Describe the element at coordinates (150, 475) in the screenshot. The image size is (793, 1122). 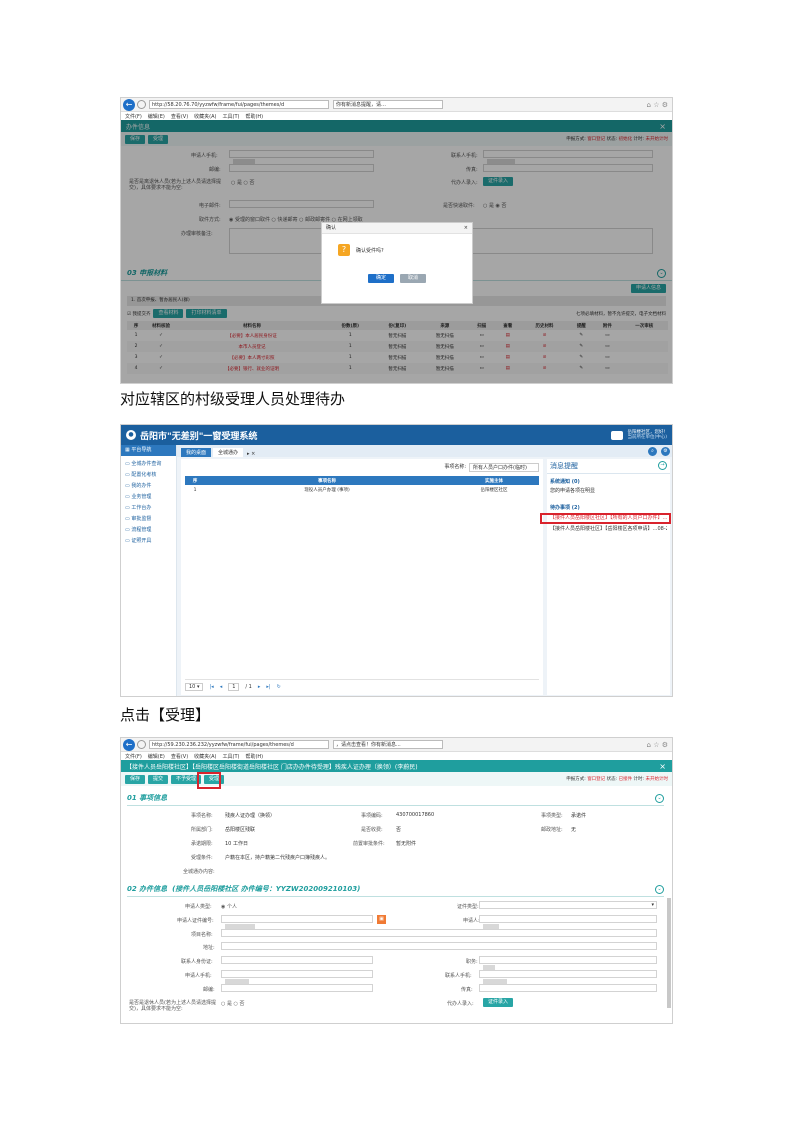
I see `sidebar-item-assessment: ▭ 配置化考核` at that location.